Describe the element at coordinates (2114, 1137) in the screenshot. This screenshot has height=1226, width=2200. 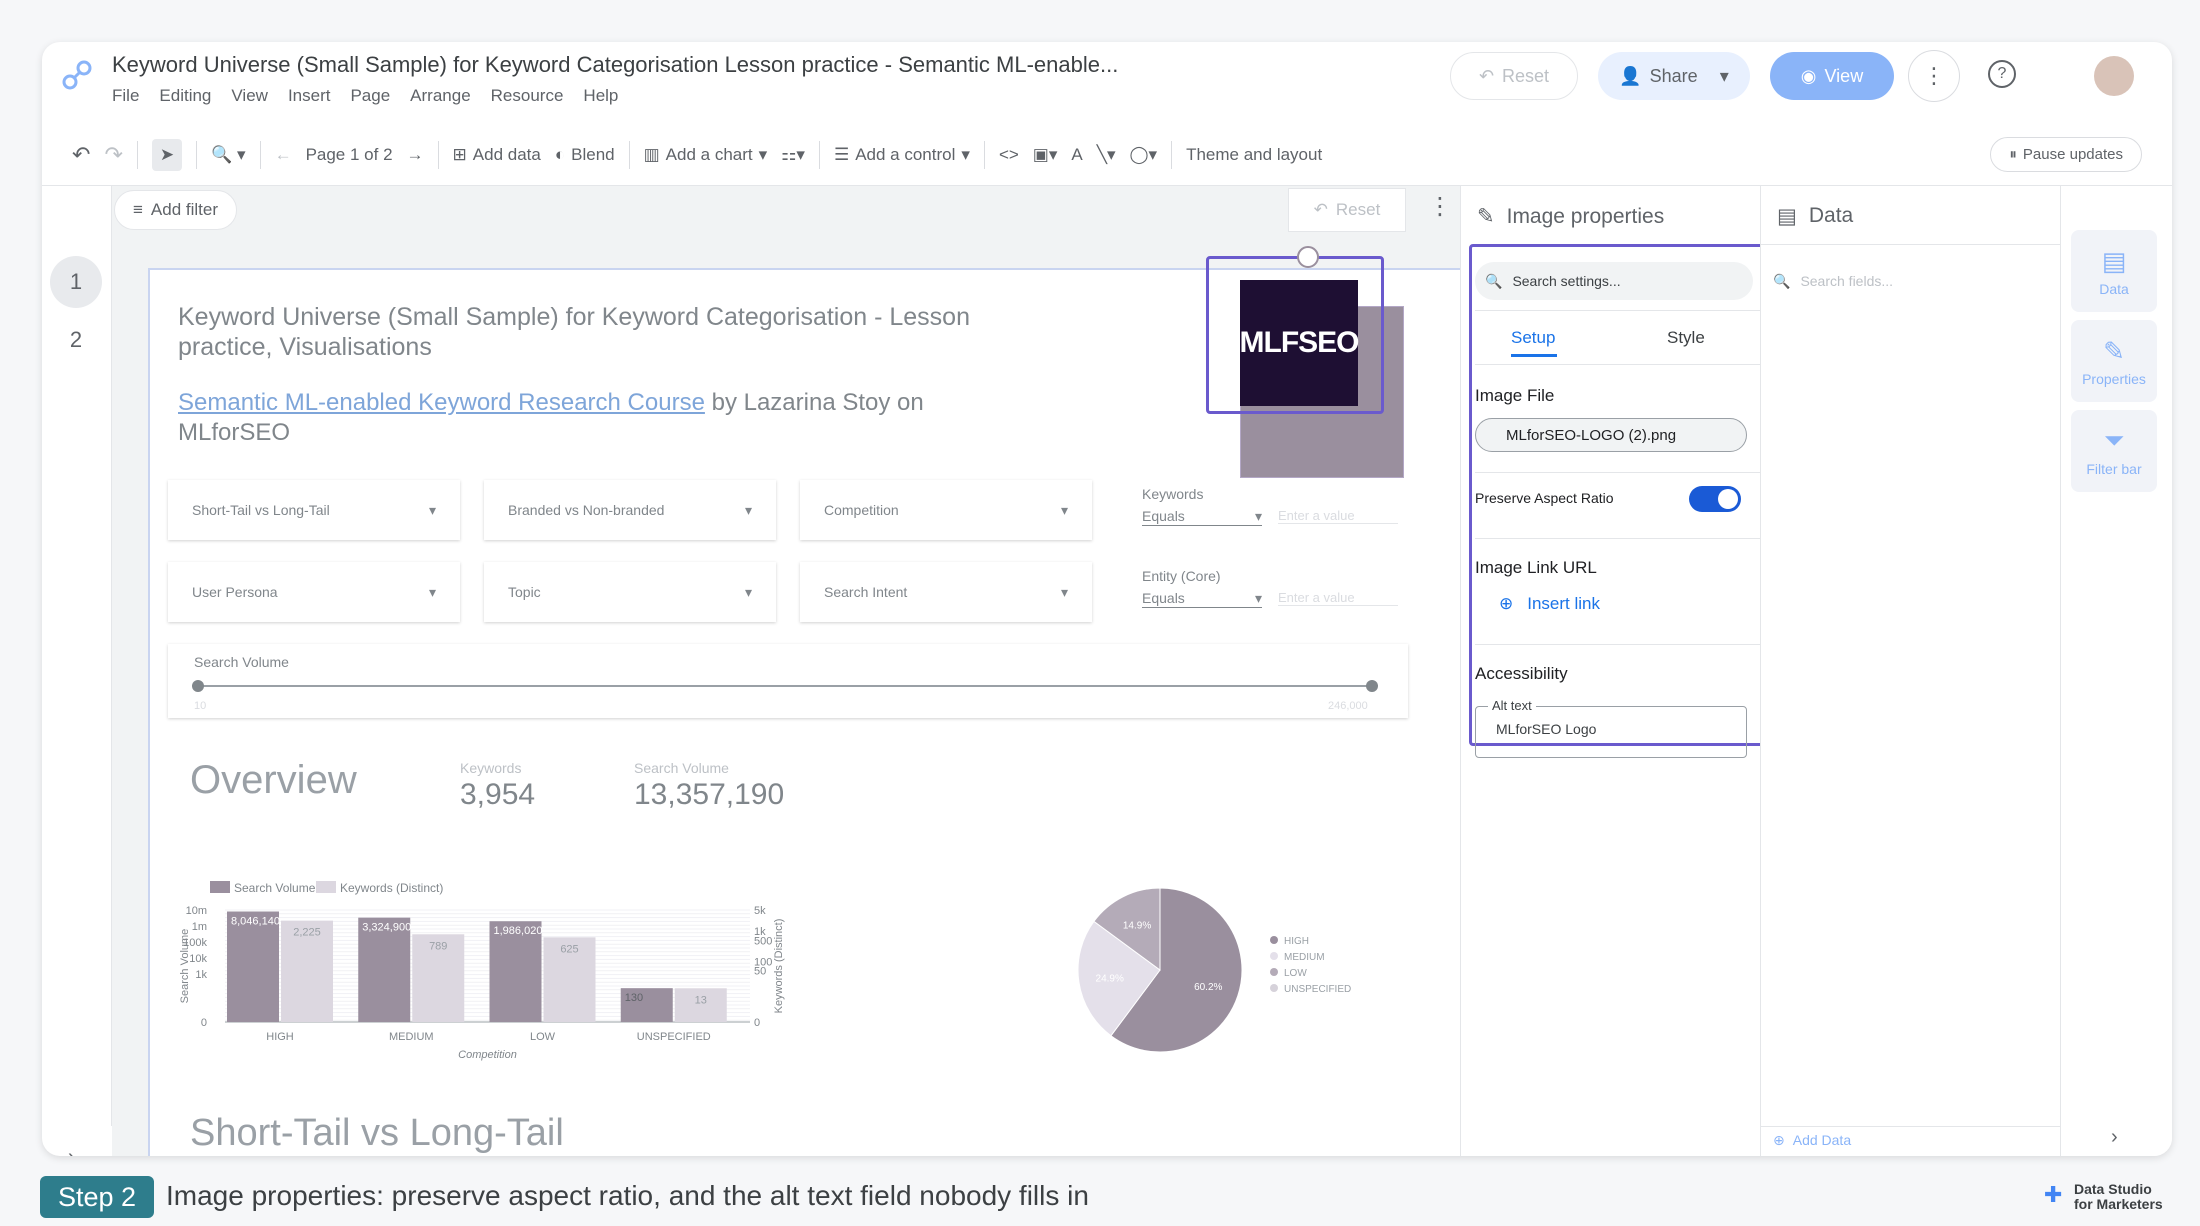
I see `collapse-chevron-icon: ›` at that location.